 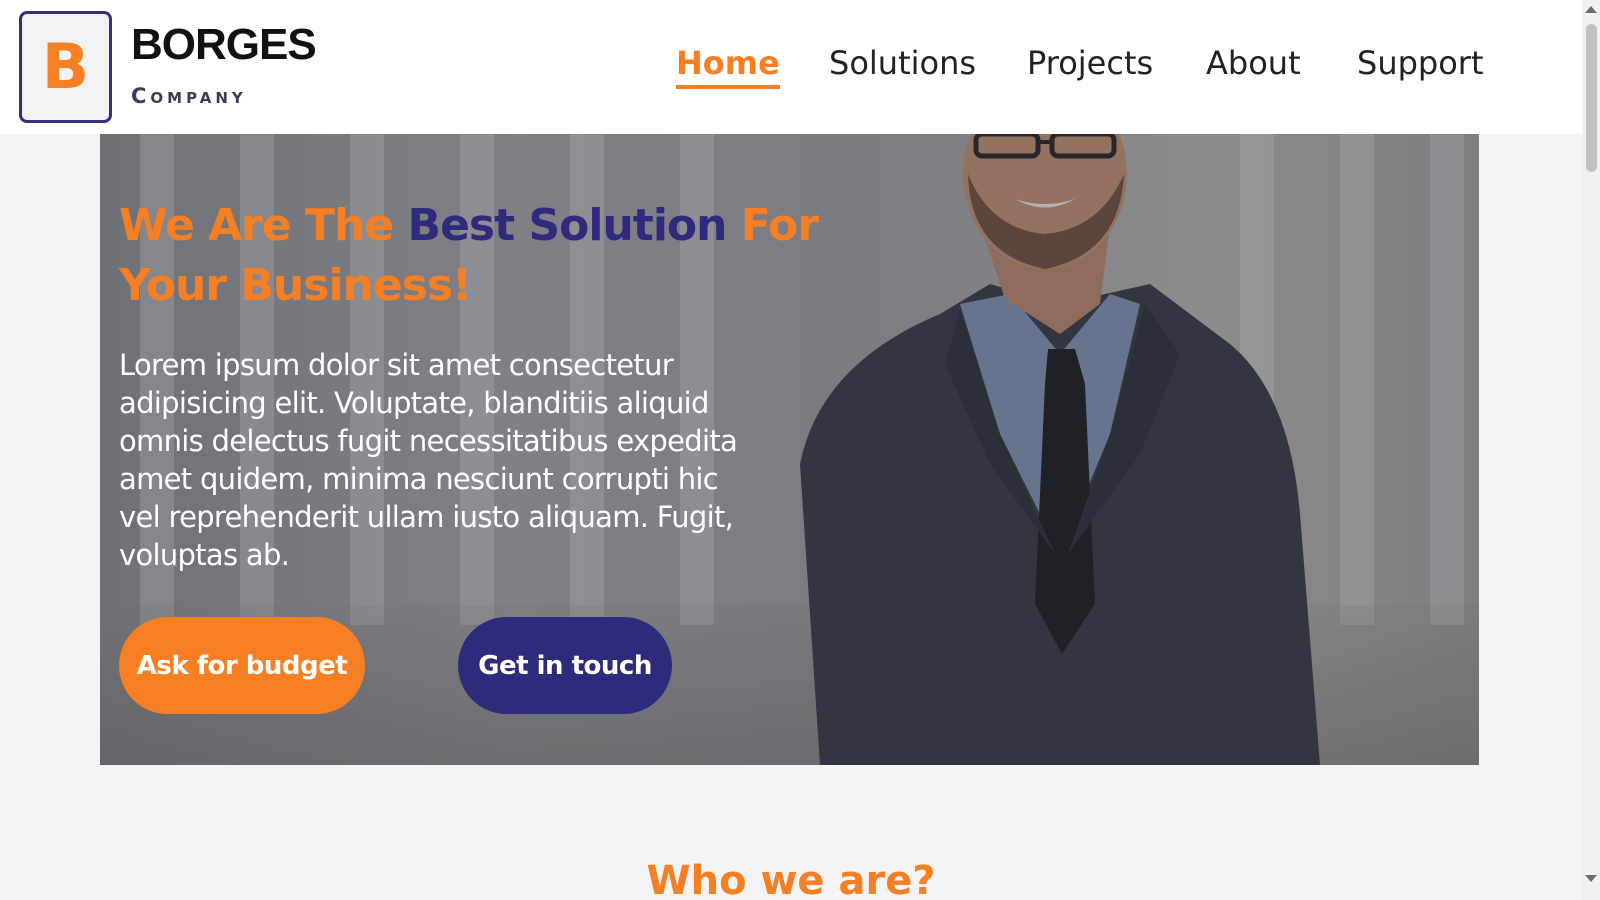 I want to click on nav-item-home: Home, so click(x=728, y=66).